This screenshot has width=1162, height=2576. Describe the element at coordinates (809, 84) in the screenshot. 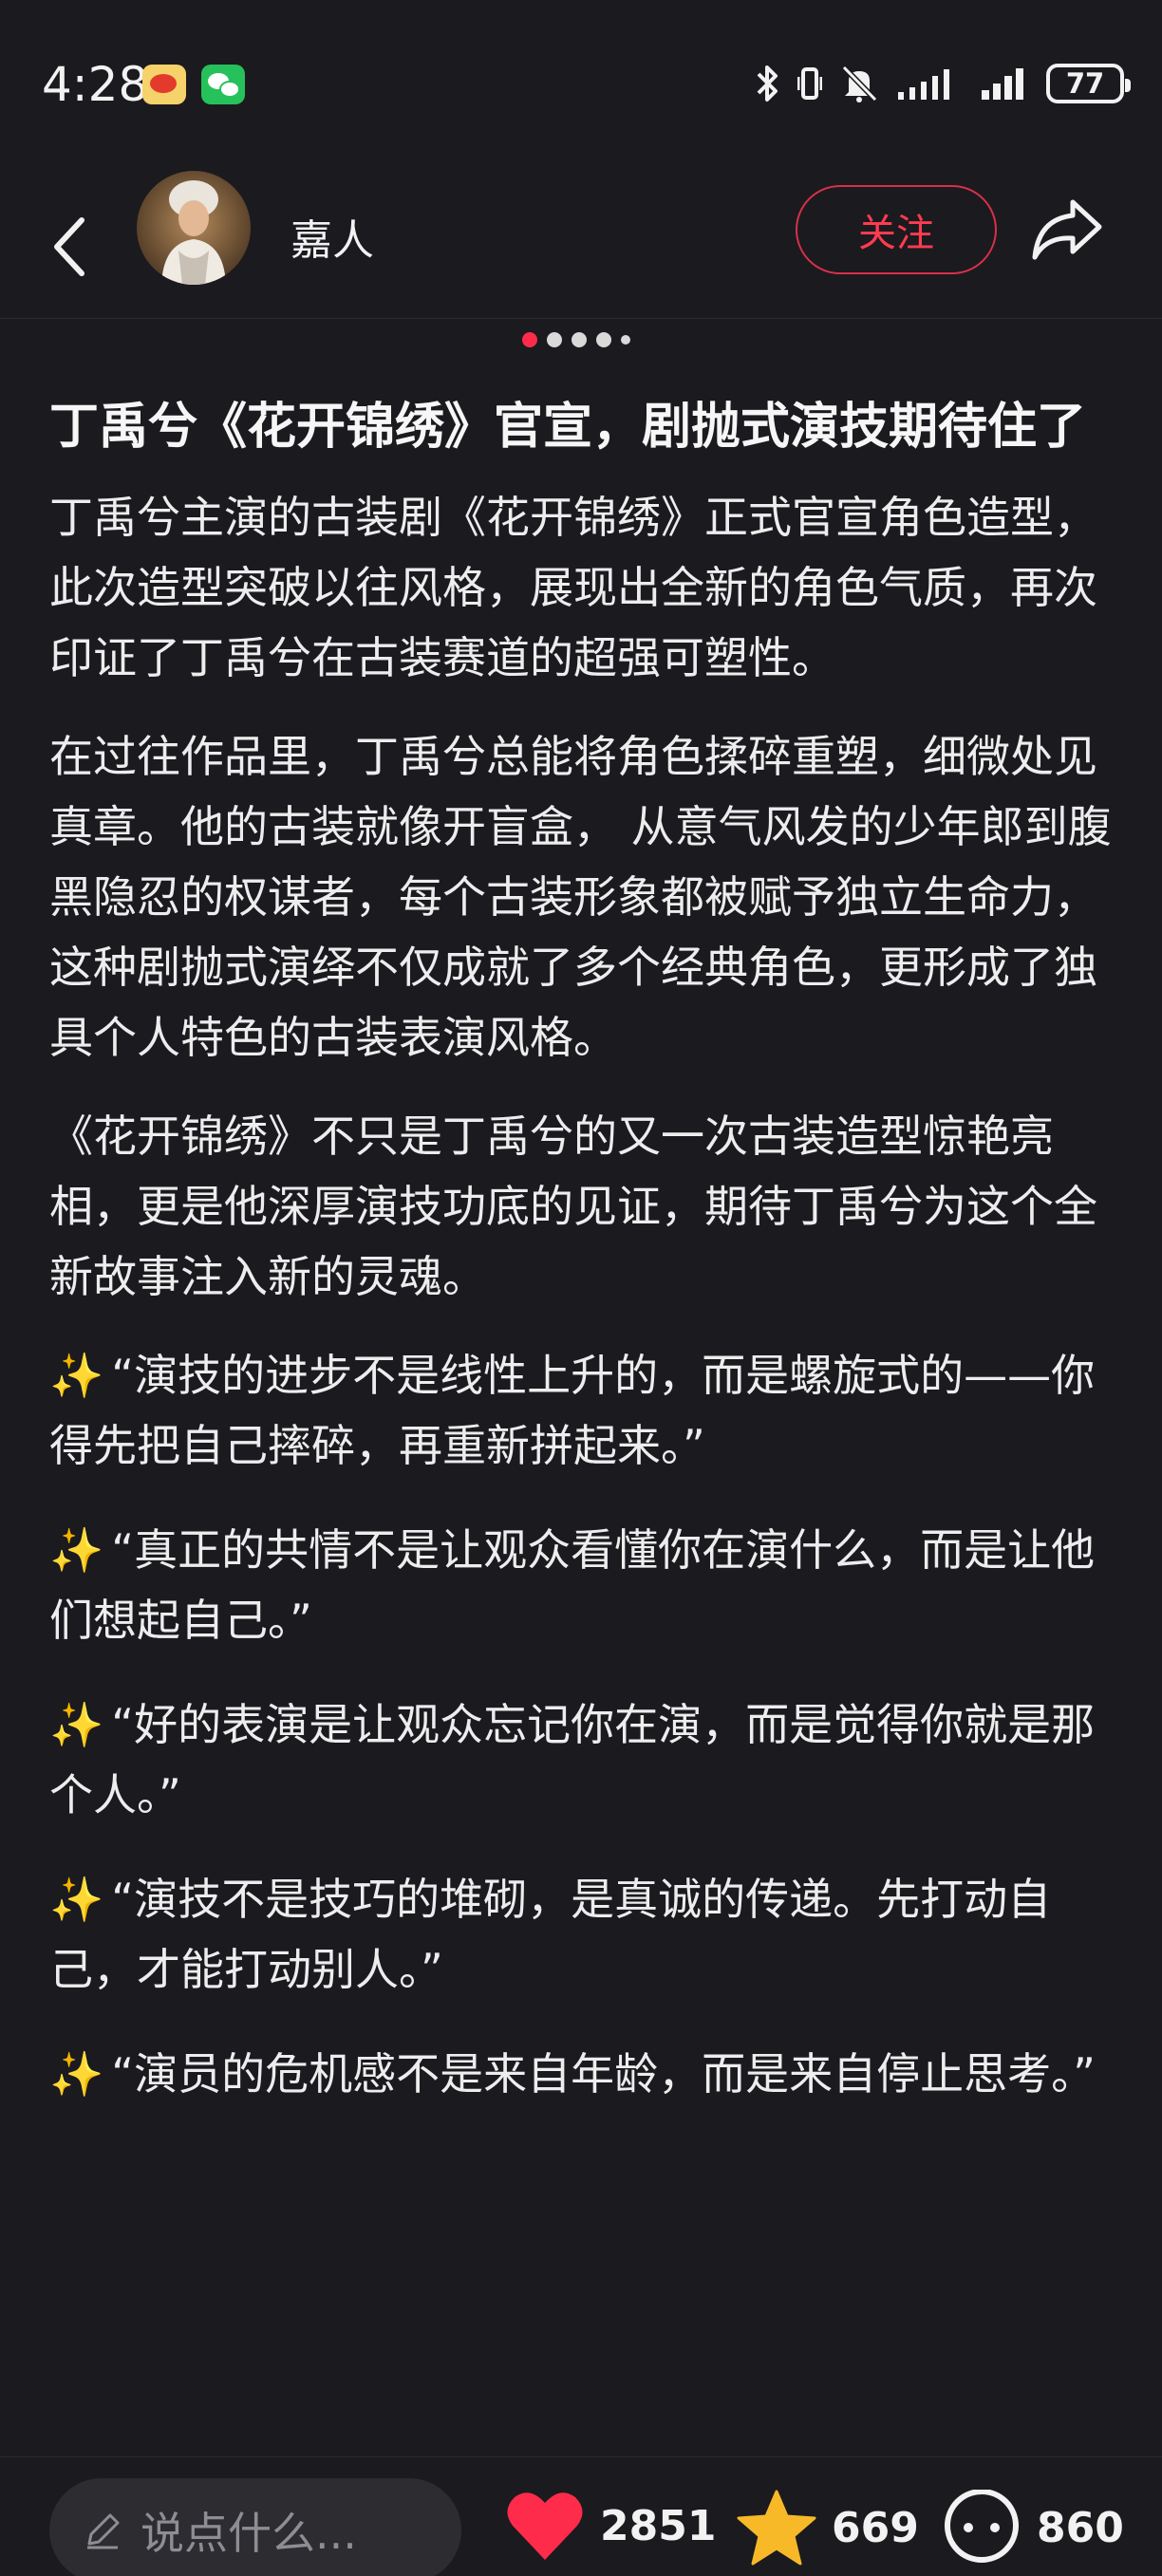

I see `vibrate-icon` at that location.